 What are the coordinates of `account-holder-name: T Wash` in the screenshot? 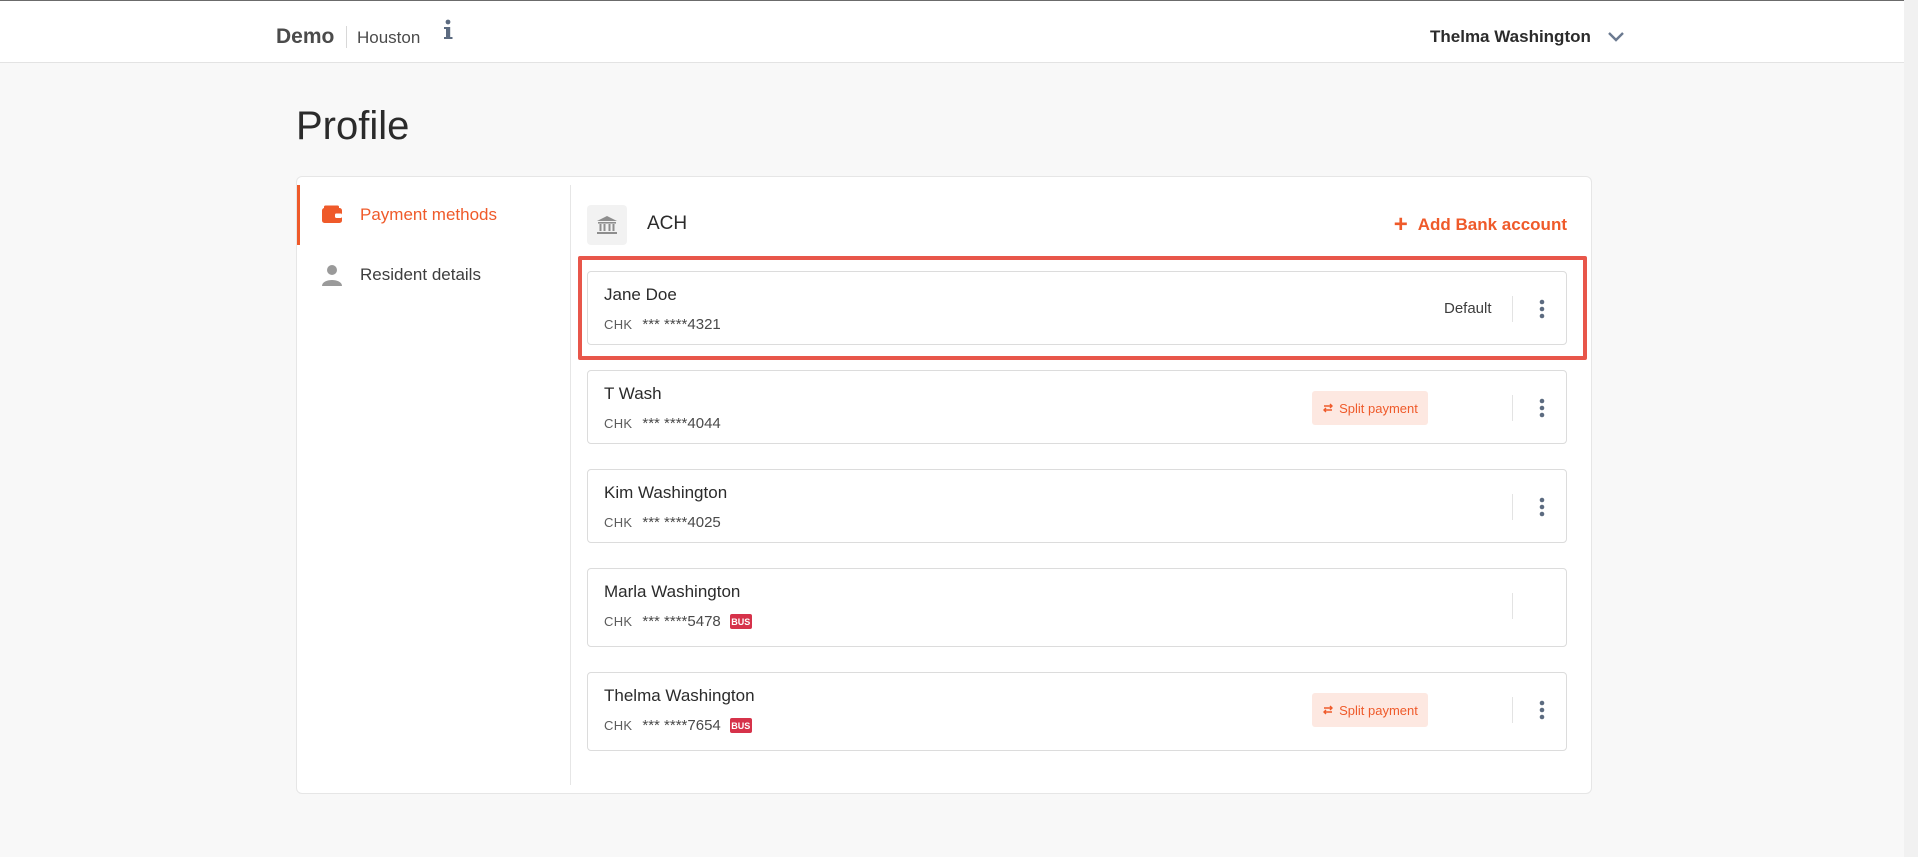 It's located at (633, 393).